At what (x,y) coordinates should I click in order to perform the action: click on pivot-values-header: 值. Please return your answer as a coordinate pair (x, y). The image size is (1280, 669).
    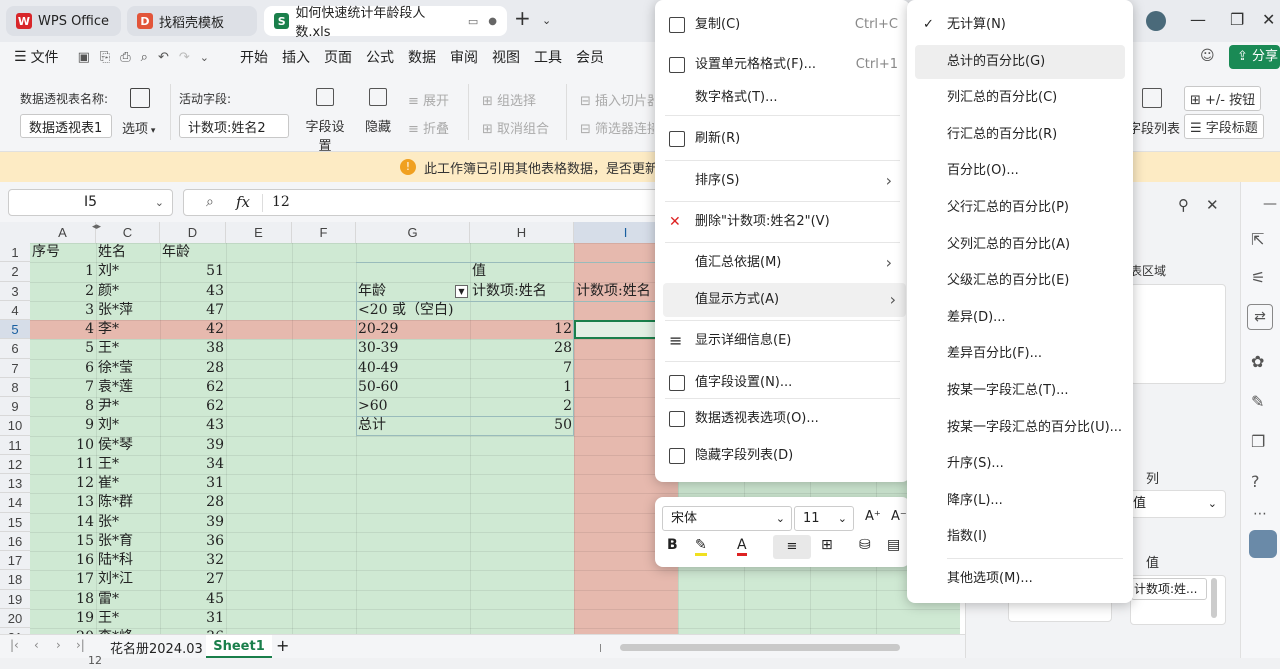
    Looking at the image, I should click on (522, 271).